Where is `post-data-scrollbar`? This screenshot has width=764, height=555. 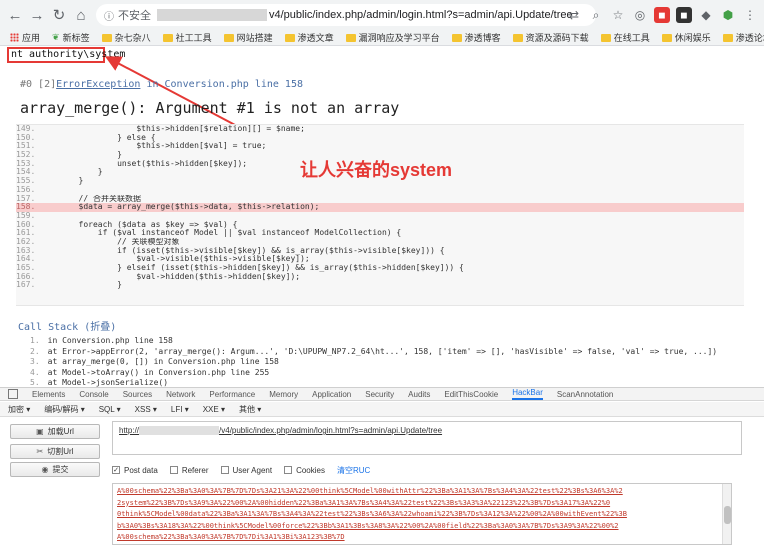 post-data-scrollbar is located at coordinates (726, 514).